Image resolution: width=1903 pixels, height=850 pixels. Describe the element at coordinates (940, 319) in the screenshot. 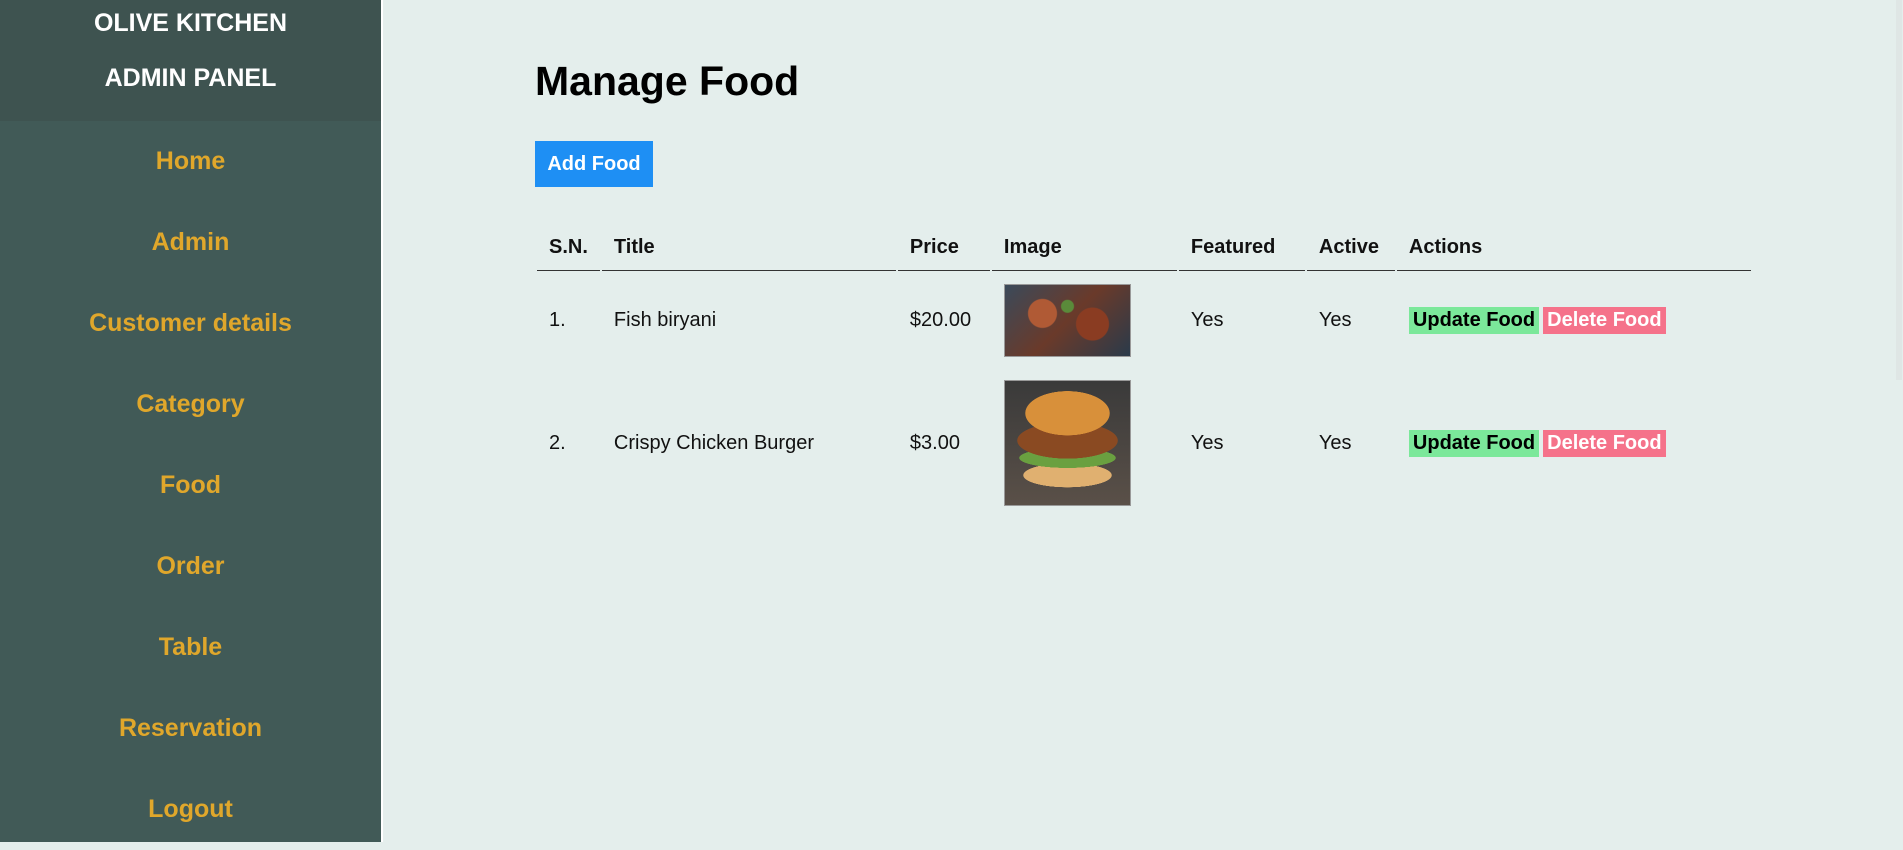

I see `cell-price: $20.00` at that location.